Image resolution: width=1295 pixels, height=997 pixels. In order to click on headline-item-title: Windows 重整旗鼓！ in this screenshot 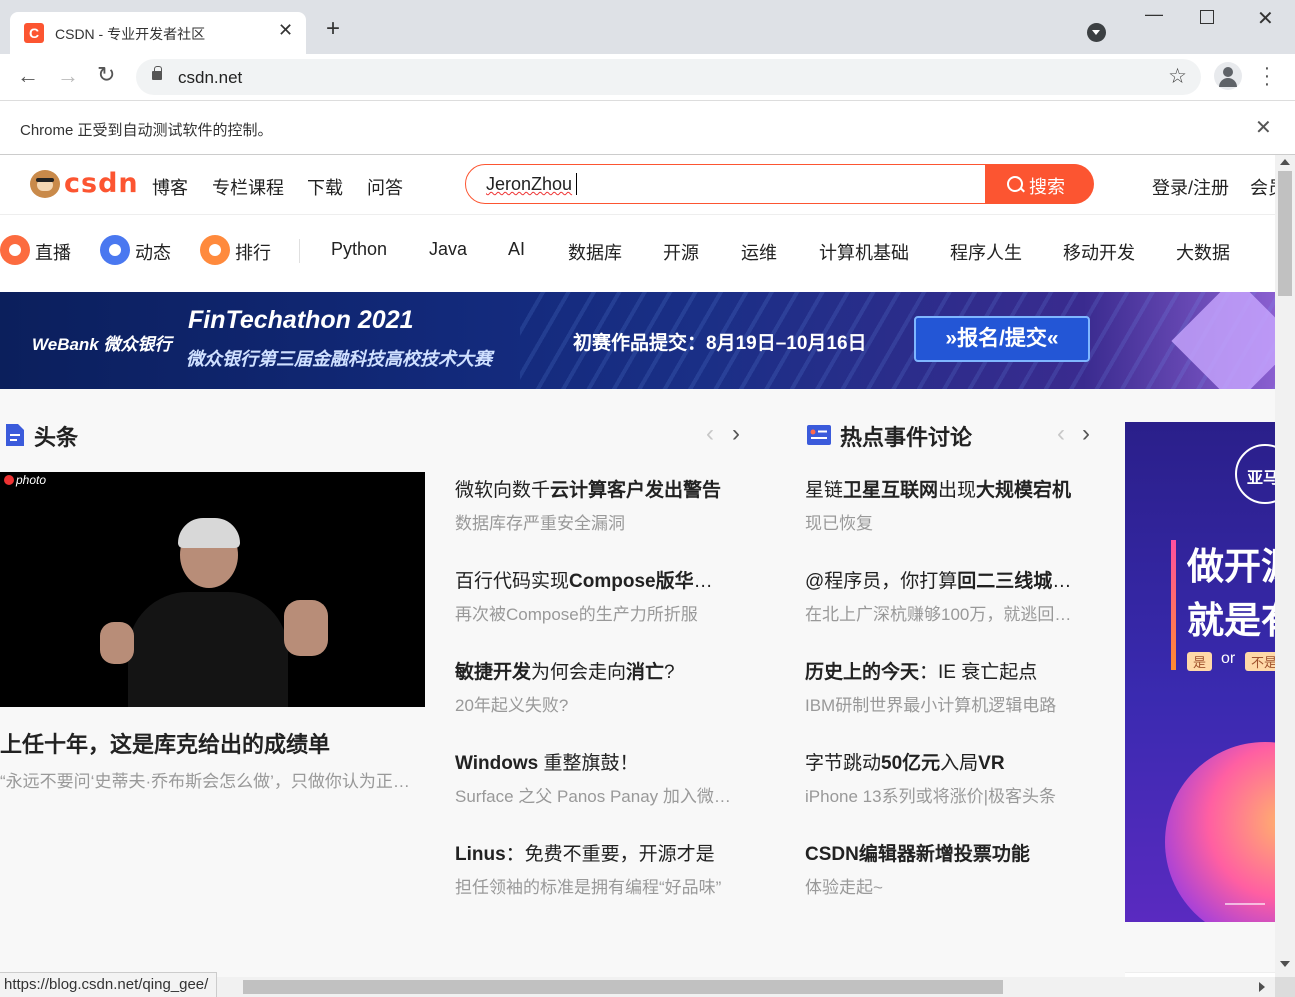, I will do `click(600, 761)`.